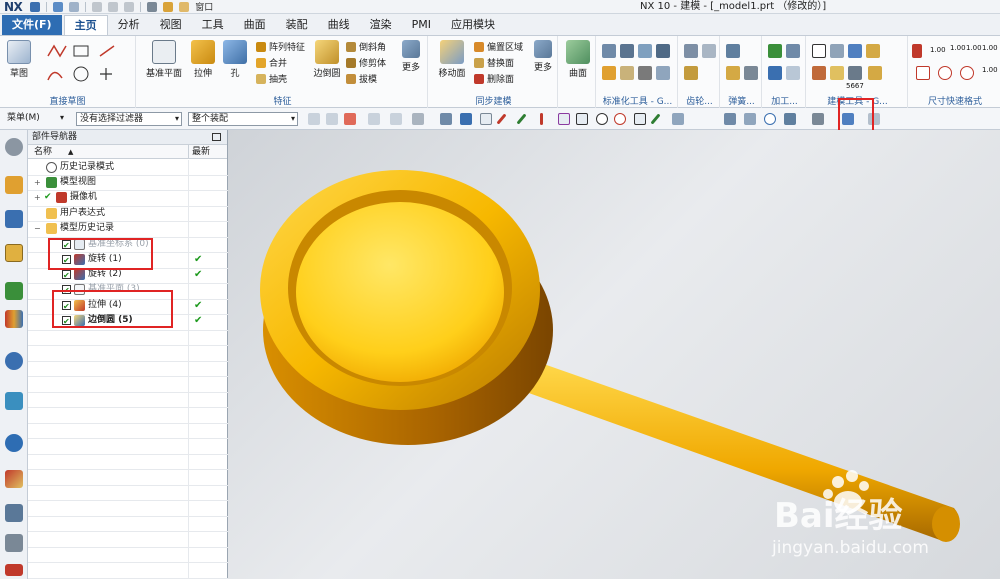  Describe the element at coordinates (411, 56) in the screenshot. I see `feature-more-button: 更多` at that location.